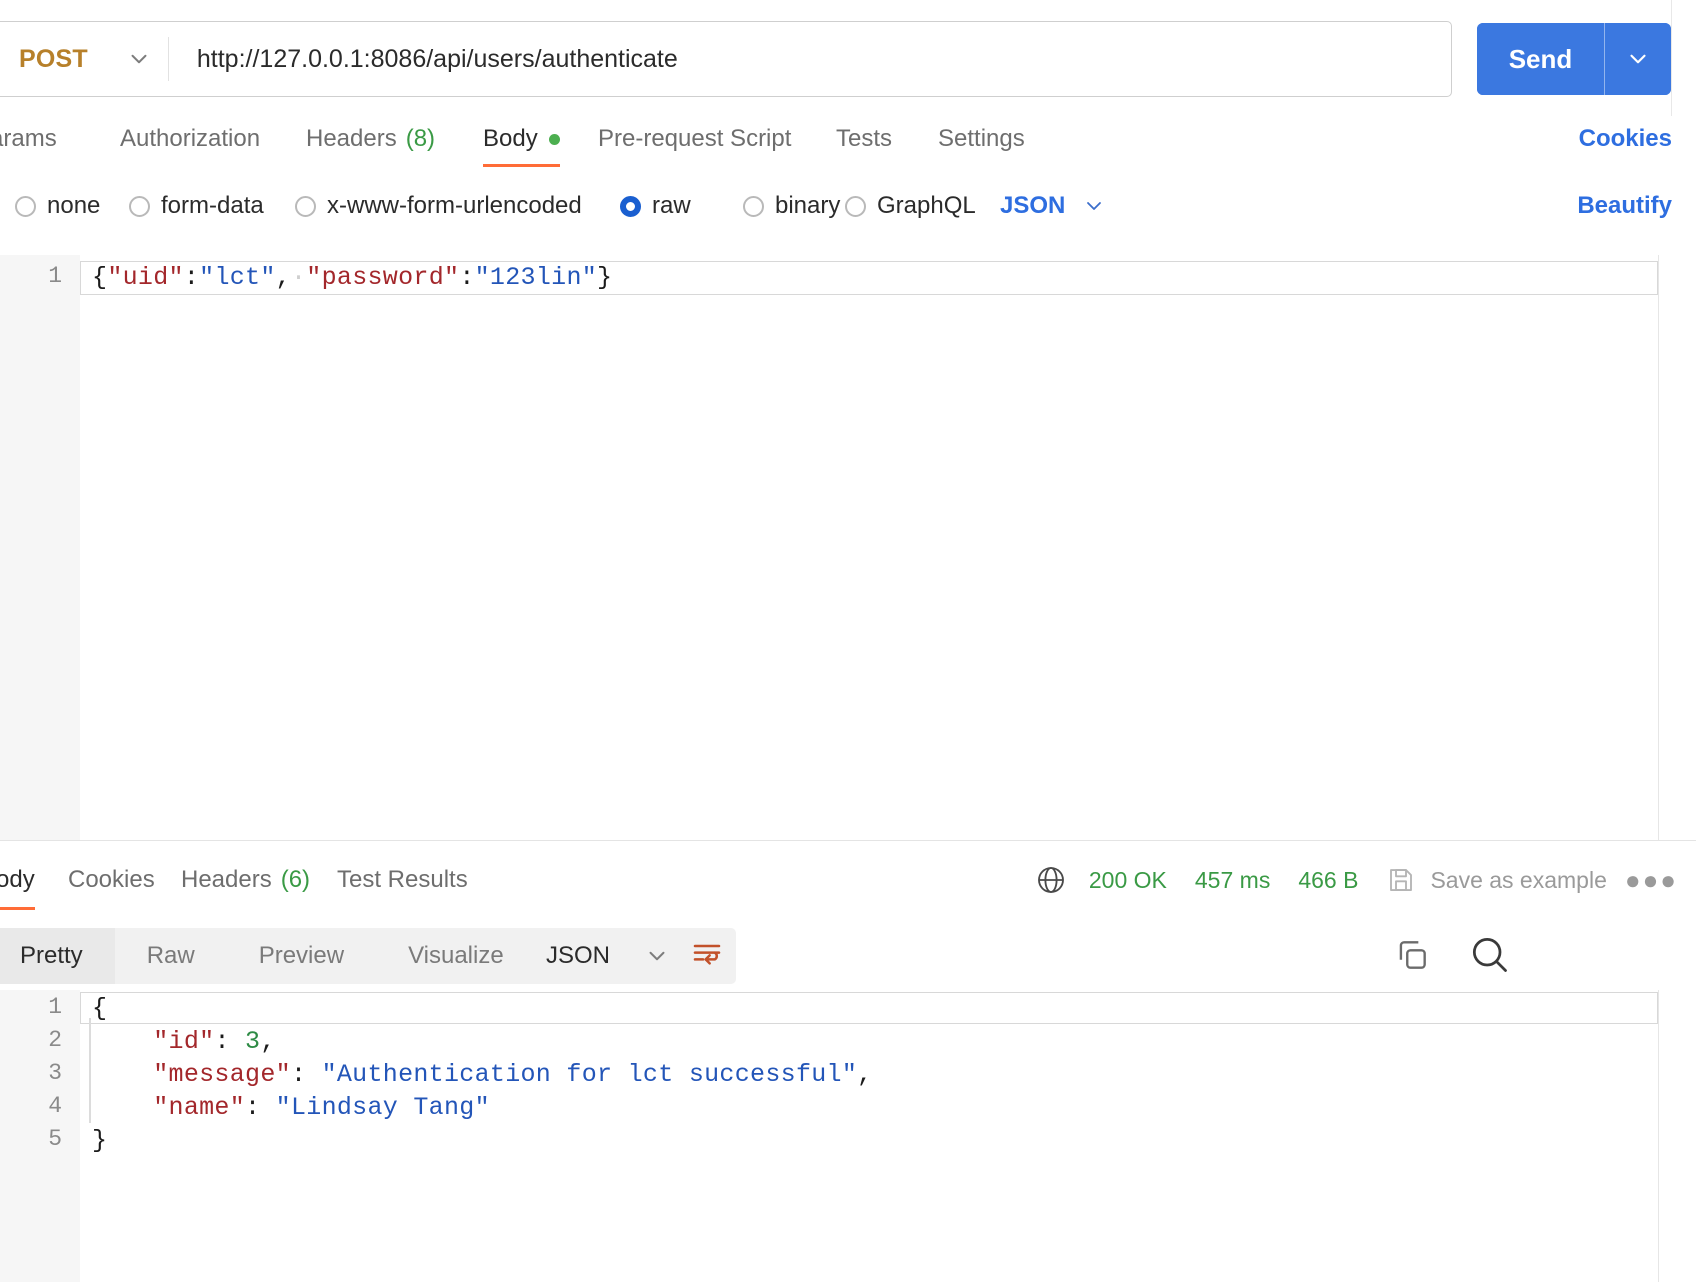  What do you see at coordinates (454, 205) in the screenshot?
I see `radio-label: x-www-form-urlencoded` at bounding box center [454, 205].